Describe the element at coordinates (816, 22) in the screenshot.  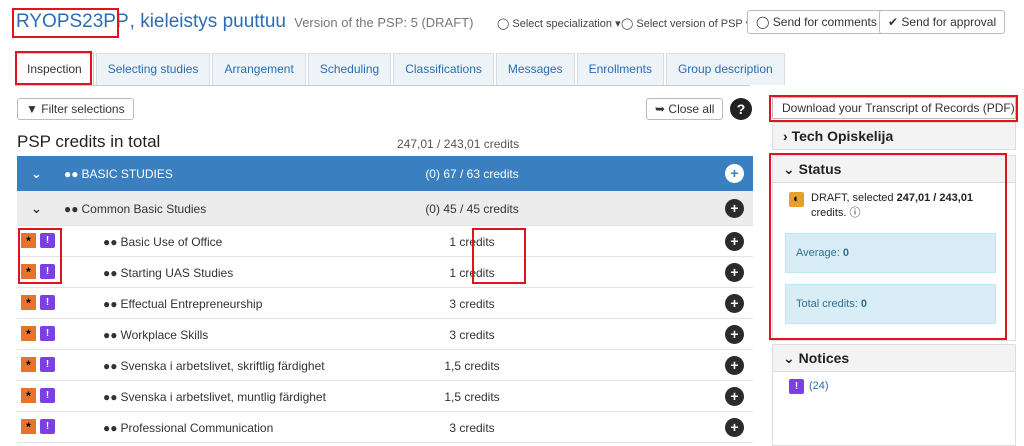
I see `send-for-comments-button: ◯ Send for comments` at that location.